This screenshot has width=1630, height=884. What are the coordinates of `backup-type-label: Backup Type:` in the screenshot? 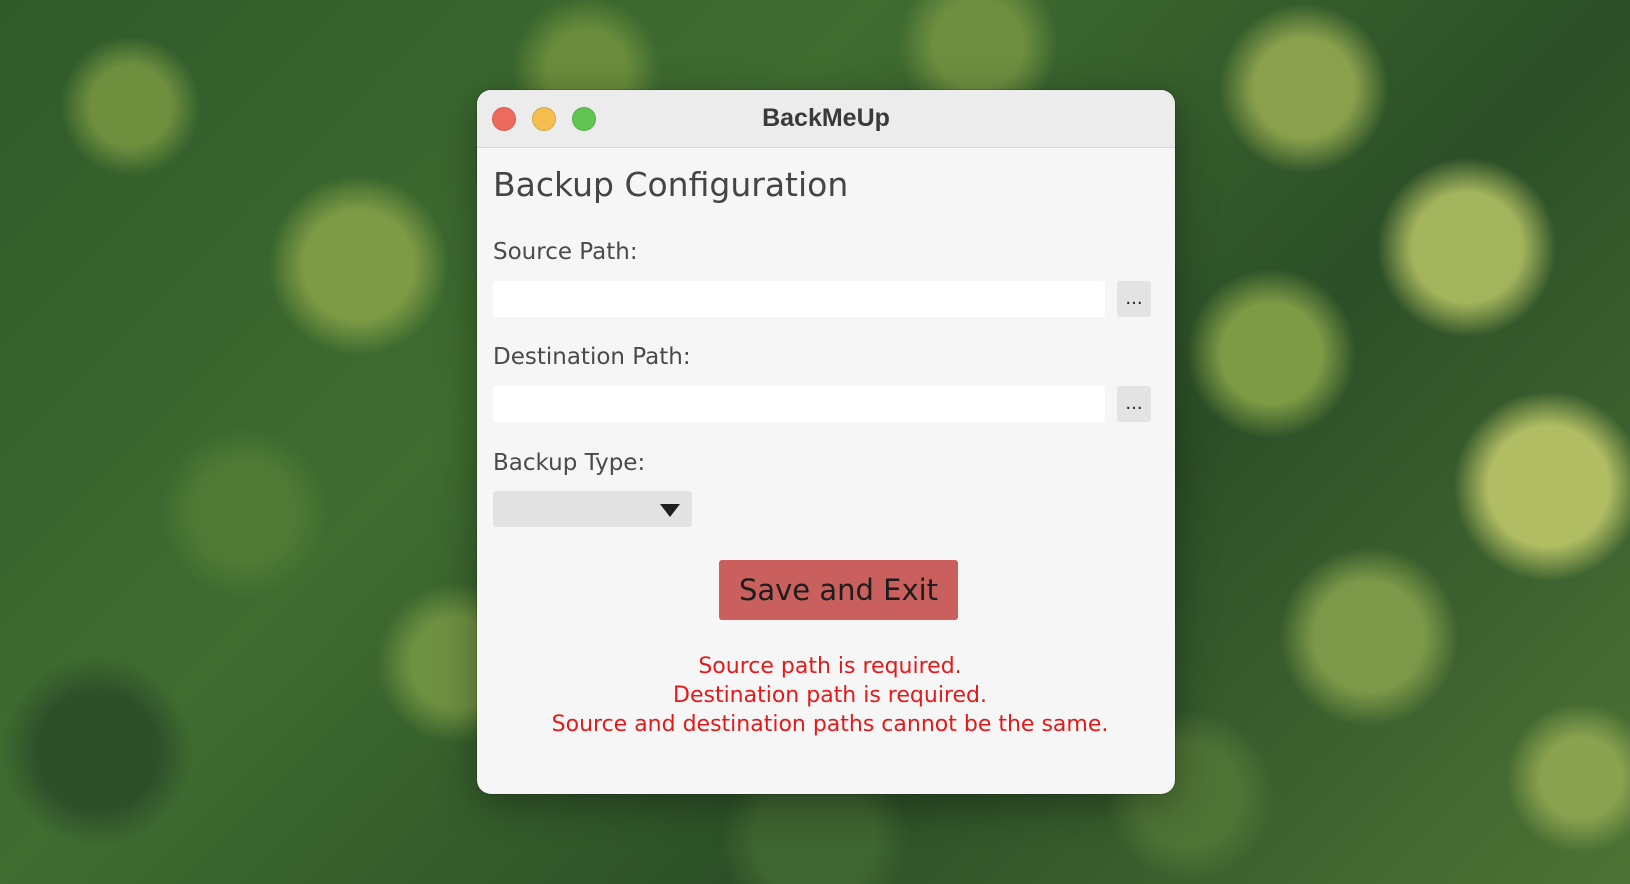 It's located at (569, 463).